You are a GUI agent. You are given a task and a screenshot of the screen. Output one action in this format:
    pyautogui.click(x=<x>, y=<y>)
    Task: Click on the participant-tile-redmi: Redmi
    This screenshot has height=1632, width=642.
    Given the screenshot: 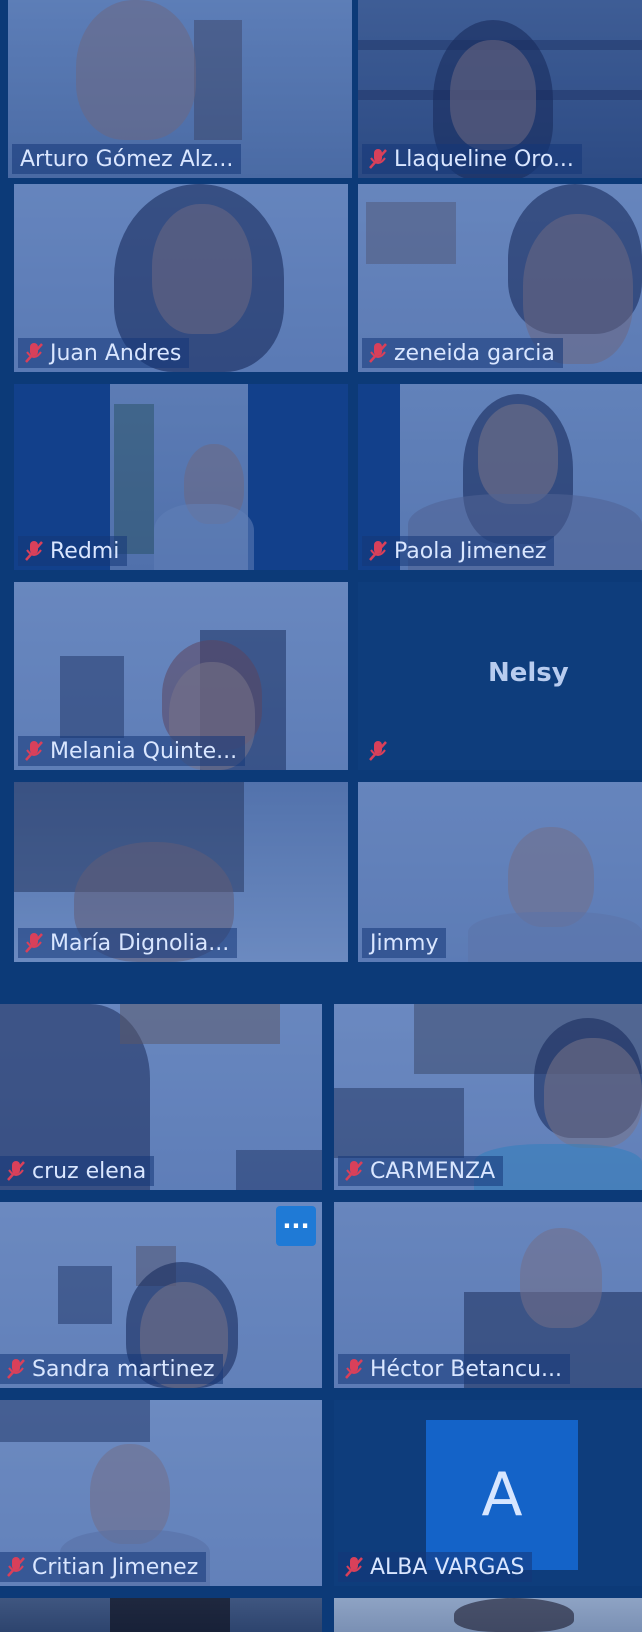 What is the action you would take?
    pyautogui.click(x=181, y=477)
    